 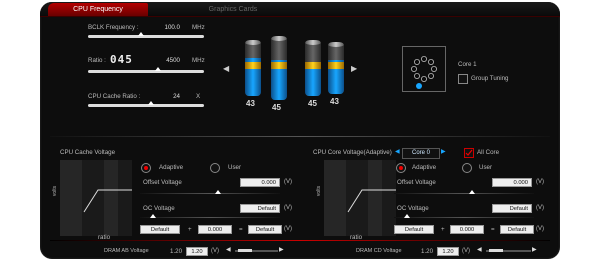 I want to click on cache-offset-label: Offset Voltage, so click(x=162, y=182).